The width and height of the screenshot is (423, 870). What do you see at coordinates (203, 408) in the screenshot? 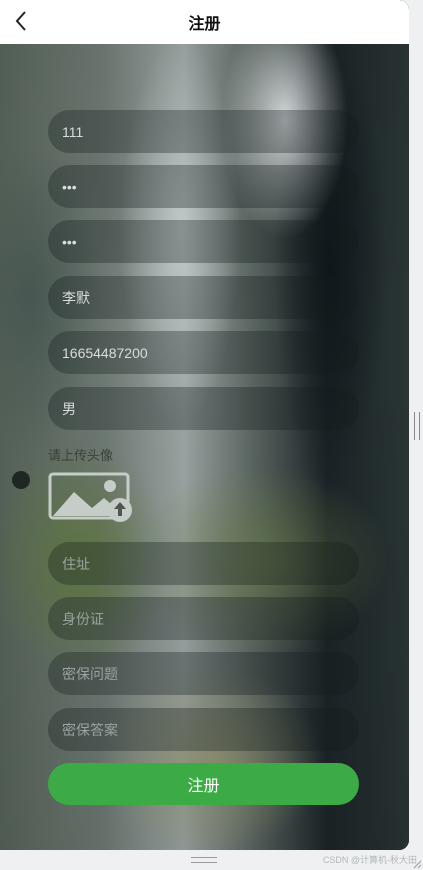
I see `gender-field` at bounding box center [203, 408].